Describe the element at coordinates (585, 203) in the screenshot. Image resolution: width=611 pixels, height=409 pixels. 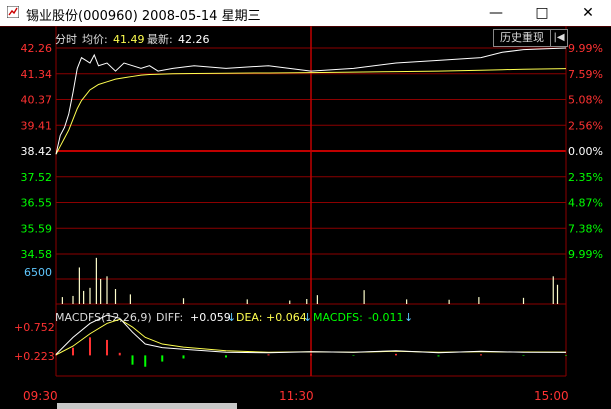
I see `percent-tick-right: 4.87%` at that location.